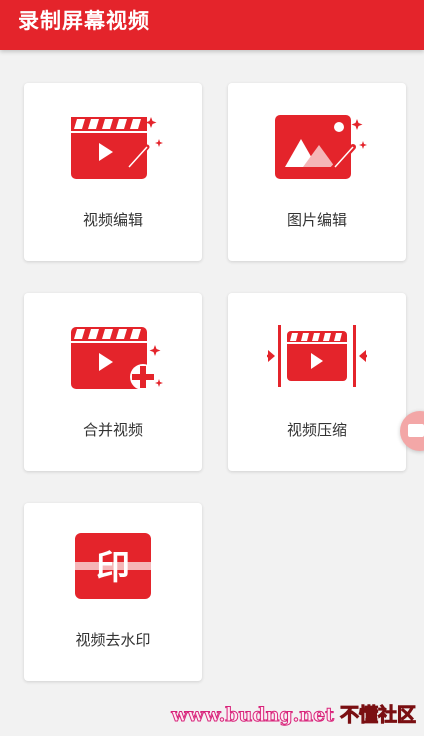  What do you see at coordinates (316, 220) in the screenshot?
I see `card-label: 图片编辑` at bounding box center [316, 220].